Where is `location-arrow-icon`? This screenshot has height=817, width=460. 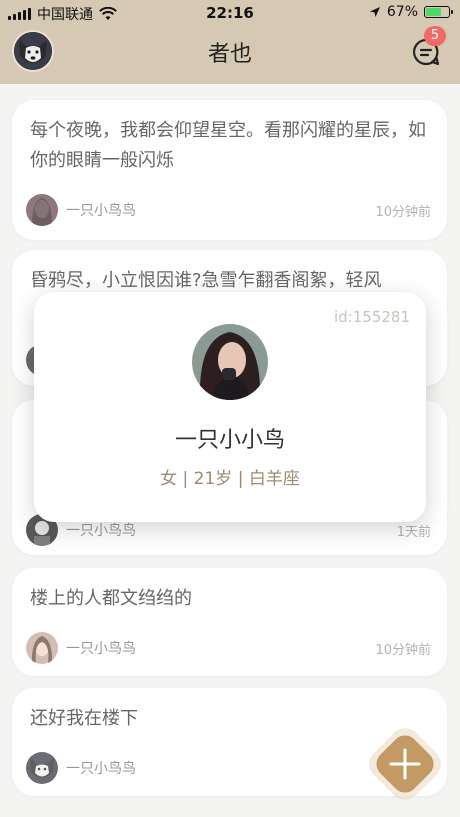 location-arrow-icon is located at coordinates (374, 12).